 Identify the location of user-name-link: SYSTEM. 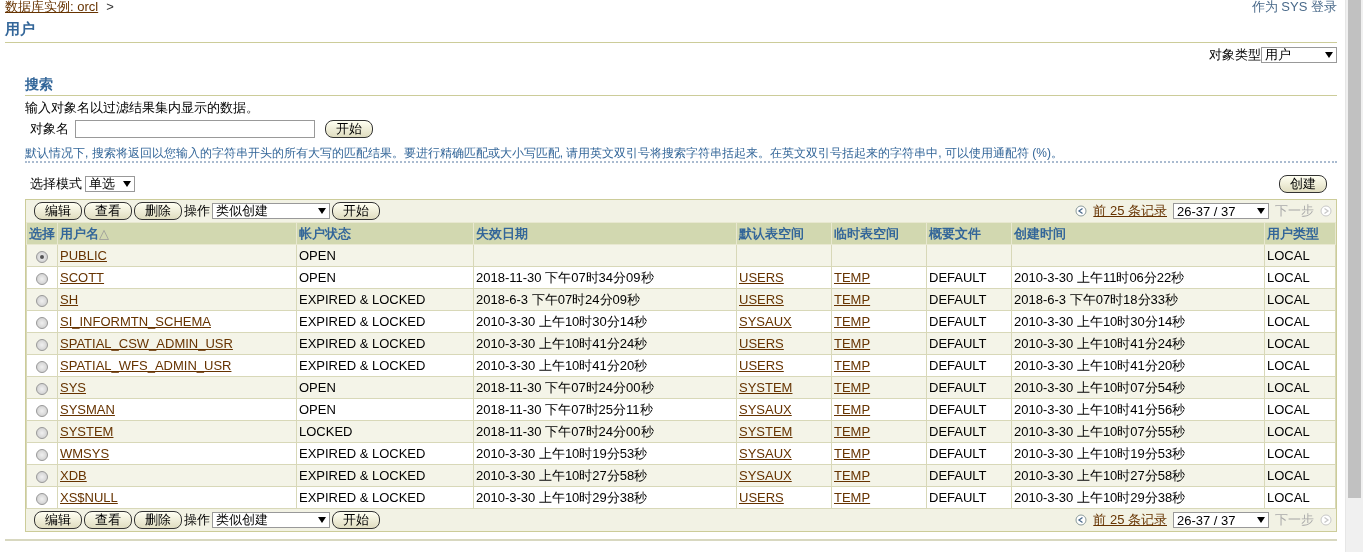
(87, 431).